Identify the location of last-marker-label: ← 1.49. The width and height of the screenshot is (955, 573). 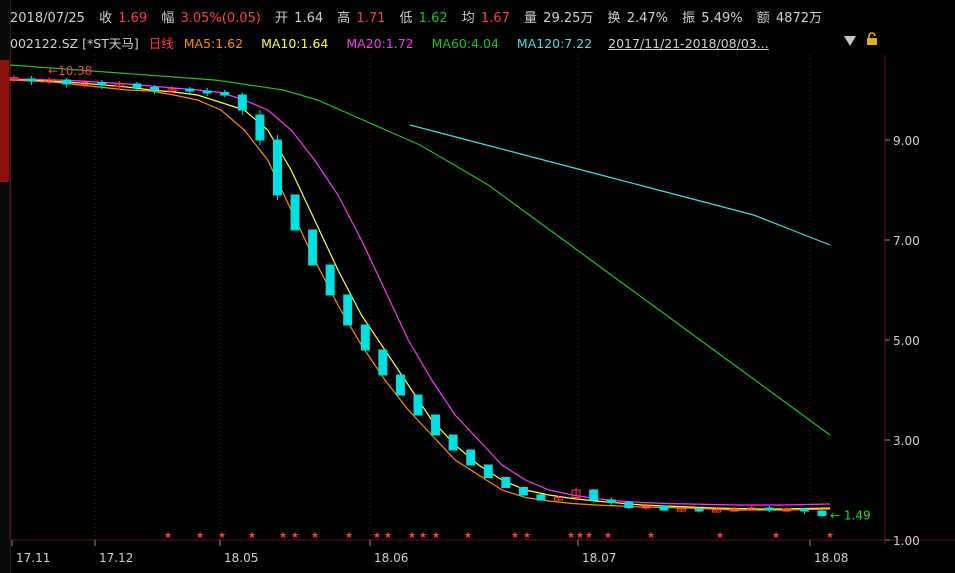
(850, 516).